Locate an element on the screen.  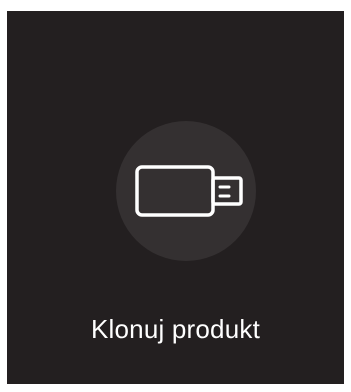
usb-drive-icon is located at coordinates (189, 191).